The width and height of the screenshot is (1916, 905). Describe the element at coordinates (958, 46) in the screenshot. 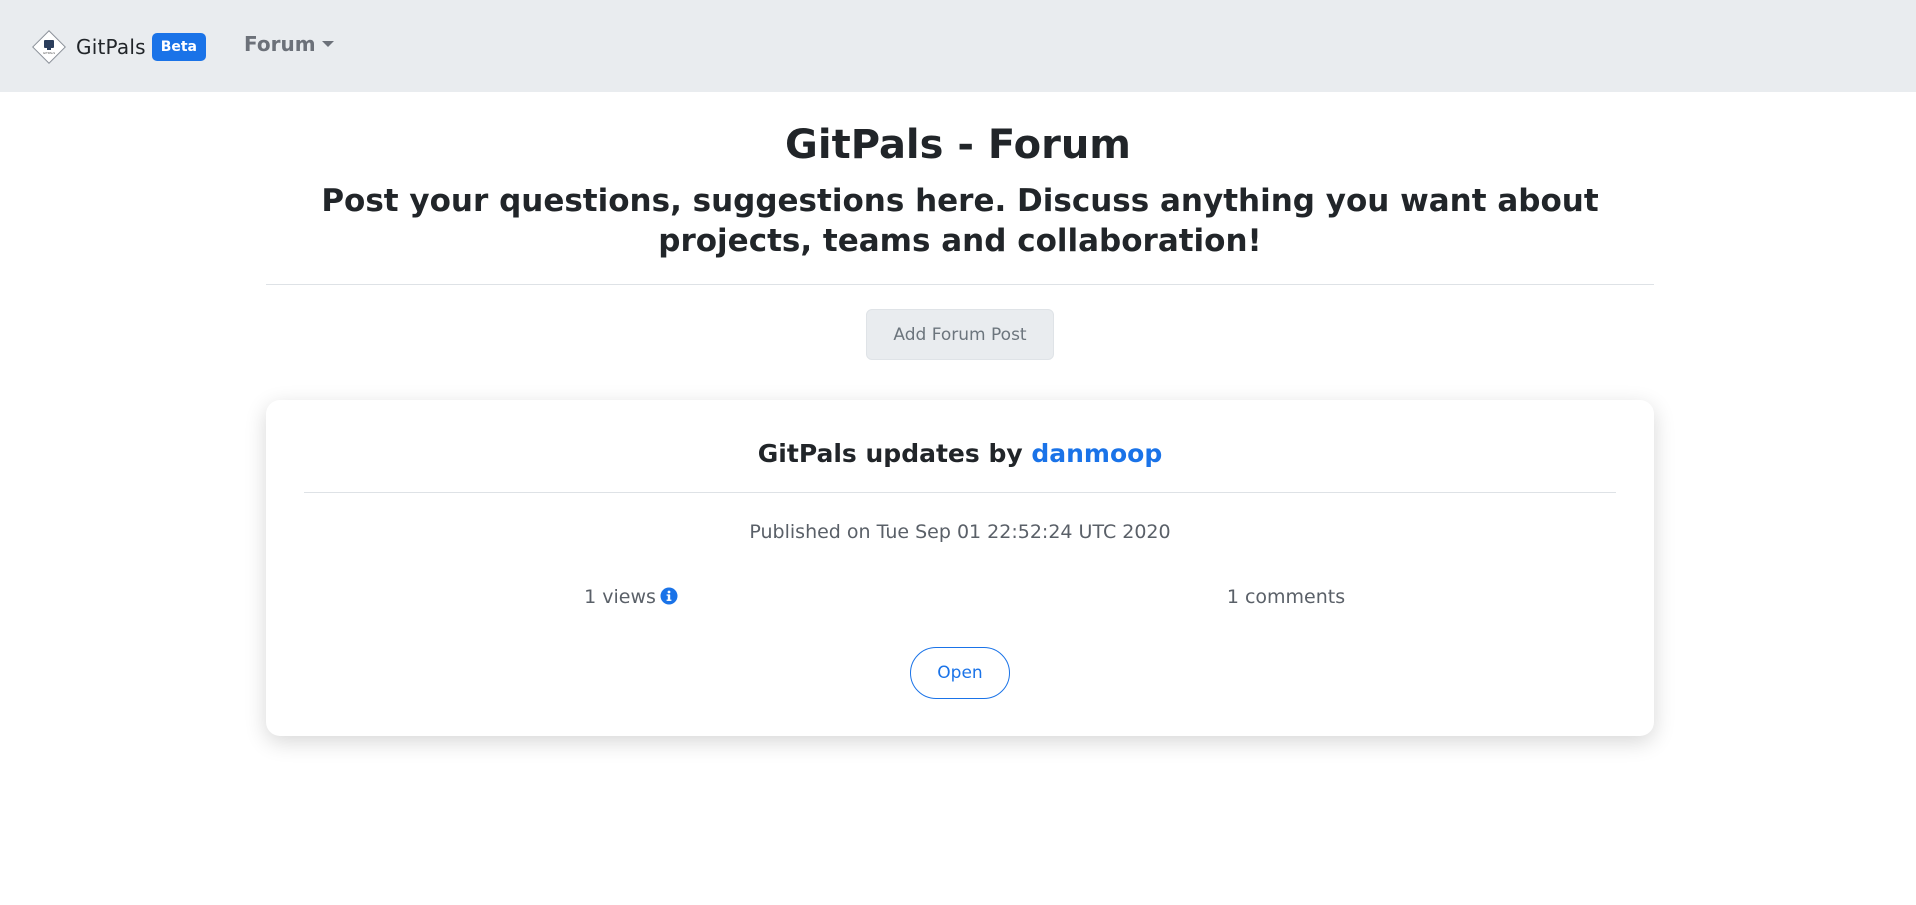

I see `navbar: GITPALS GitPals Beta Forum` at that location.